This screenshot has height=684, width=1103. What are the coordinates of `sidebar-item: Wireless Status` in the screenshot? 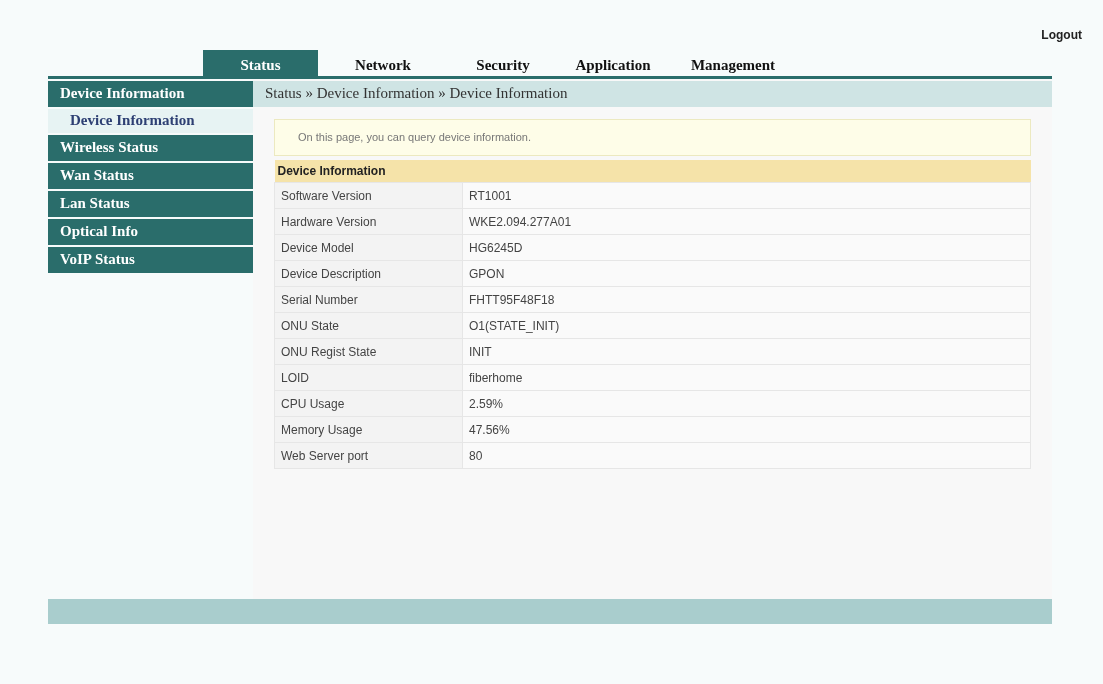 It's located at (150, 148).